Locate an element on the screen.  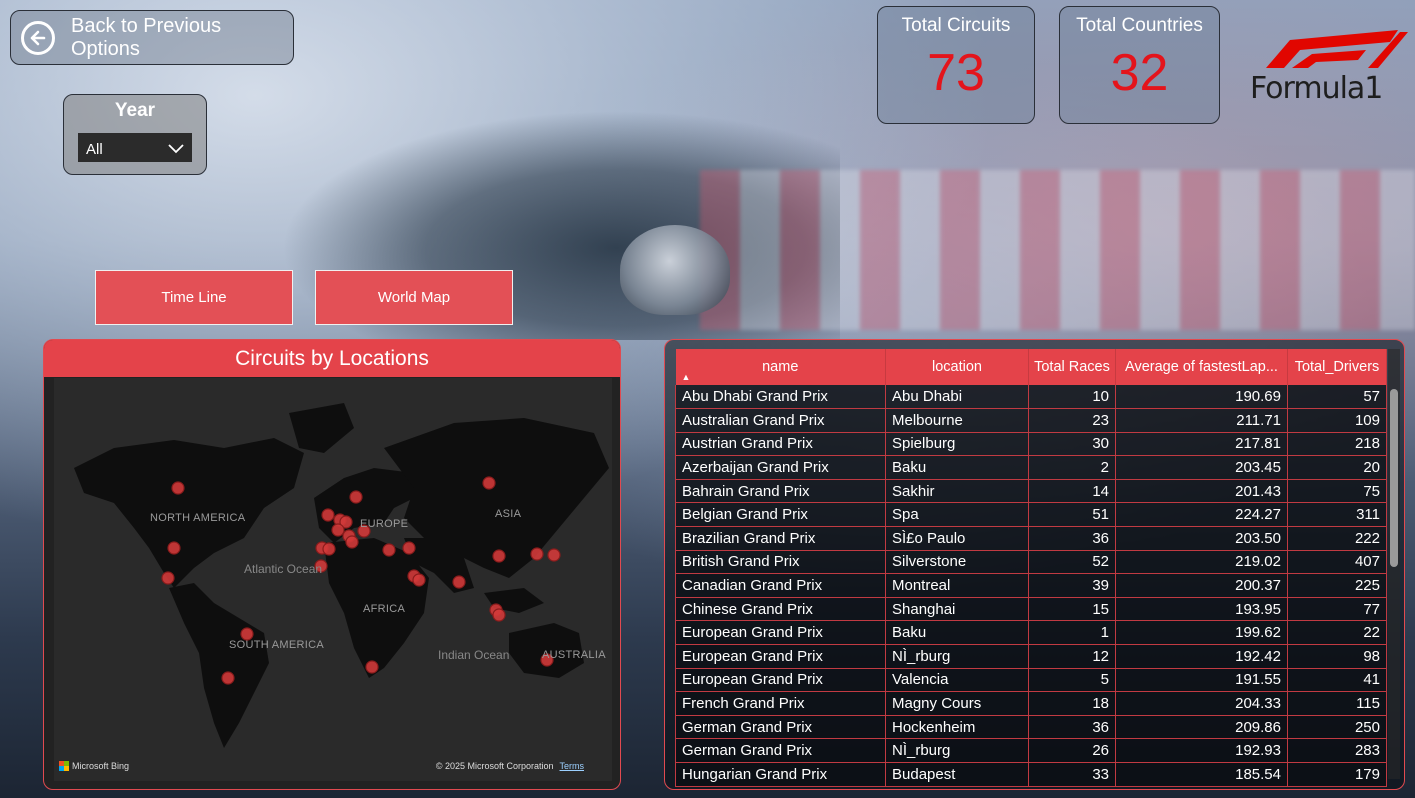
world-map-button: World Map is located at coordinates (414, 297).